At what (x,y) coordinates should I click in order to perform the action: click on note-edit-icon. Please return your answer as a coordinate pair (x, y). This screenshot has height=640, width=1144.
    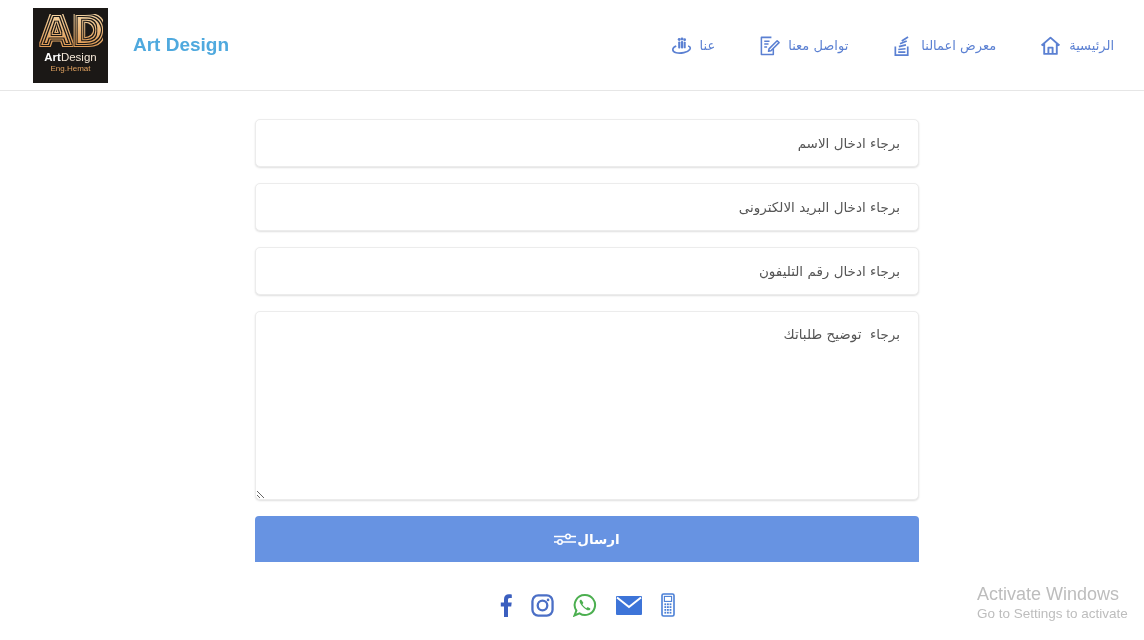
    Looking at the image, I should click on (770, 45).